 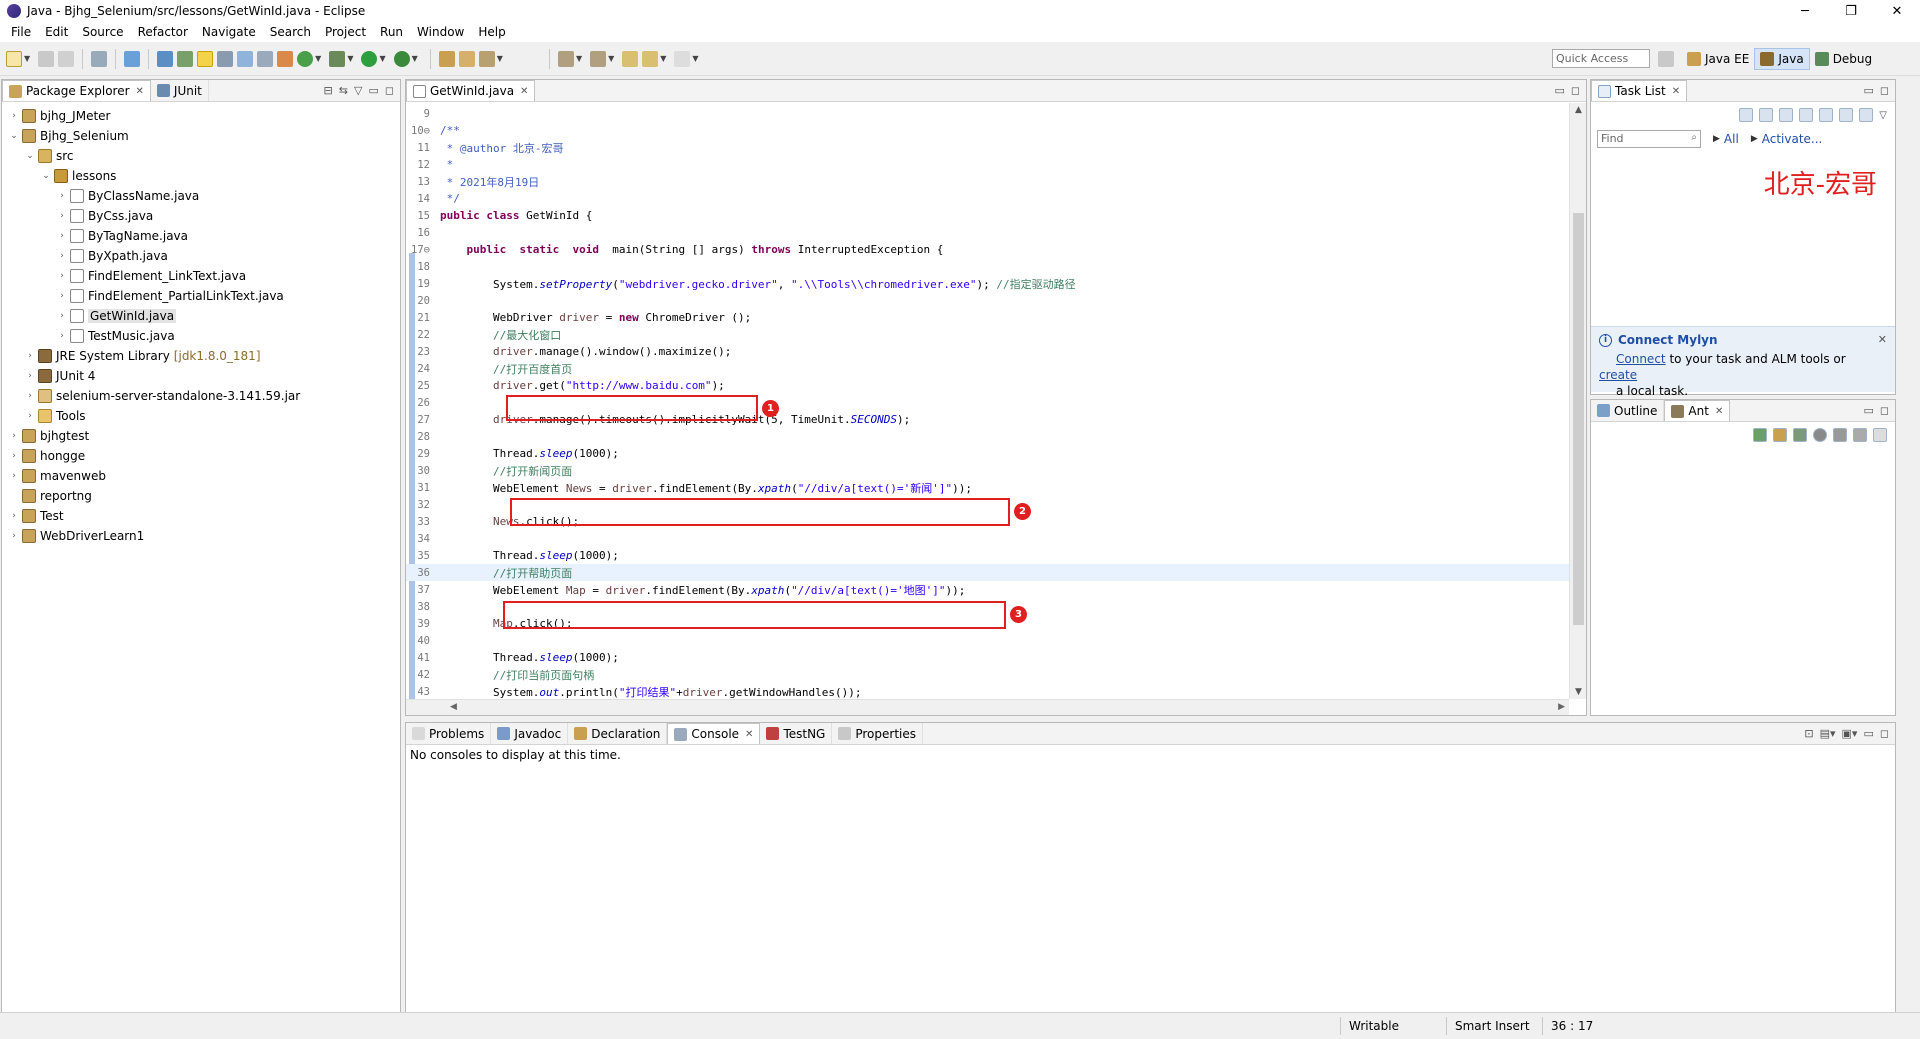 What do you see at coordinates (987, 385) in the screenshot?
I see `code-line: 25 driver.get("http://www.baidu.com");` at bounding box center [987, 385].